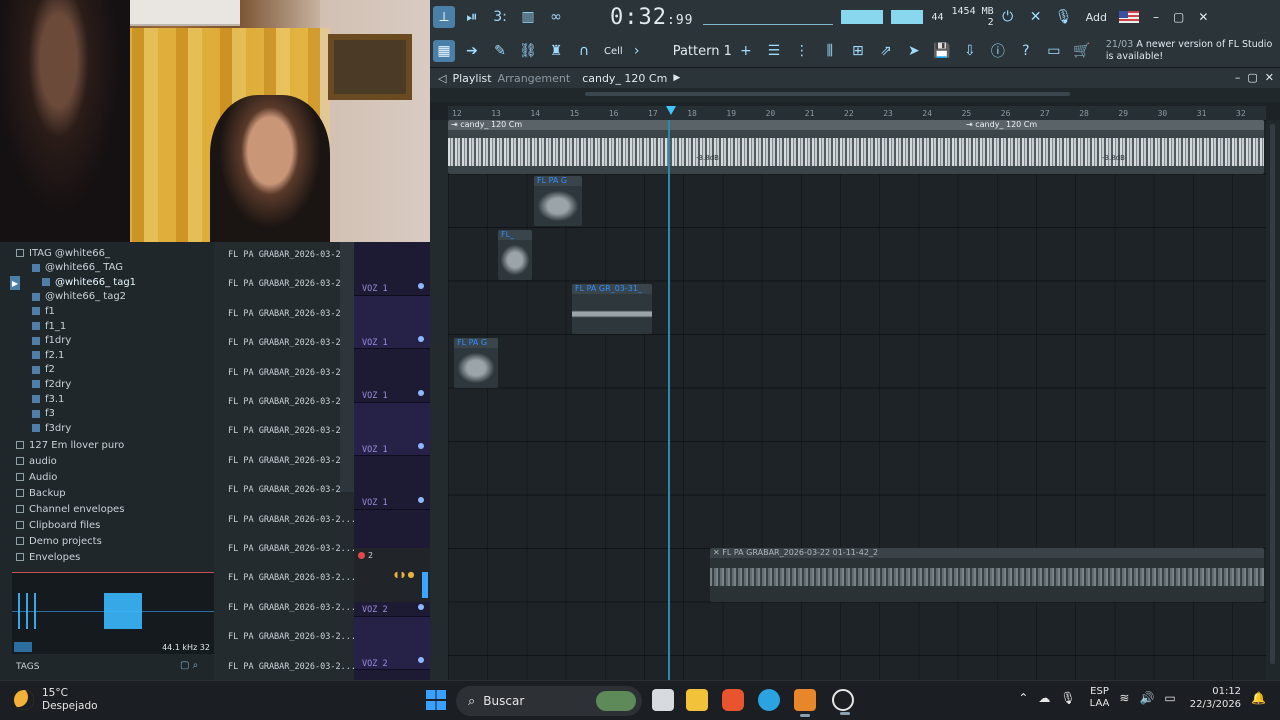 The image size is (1280, 720). I want to click on tags-label: TAGS, so click(27, 667).